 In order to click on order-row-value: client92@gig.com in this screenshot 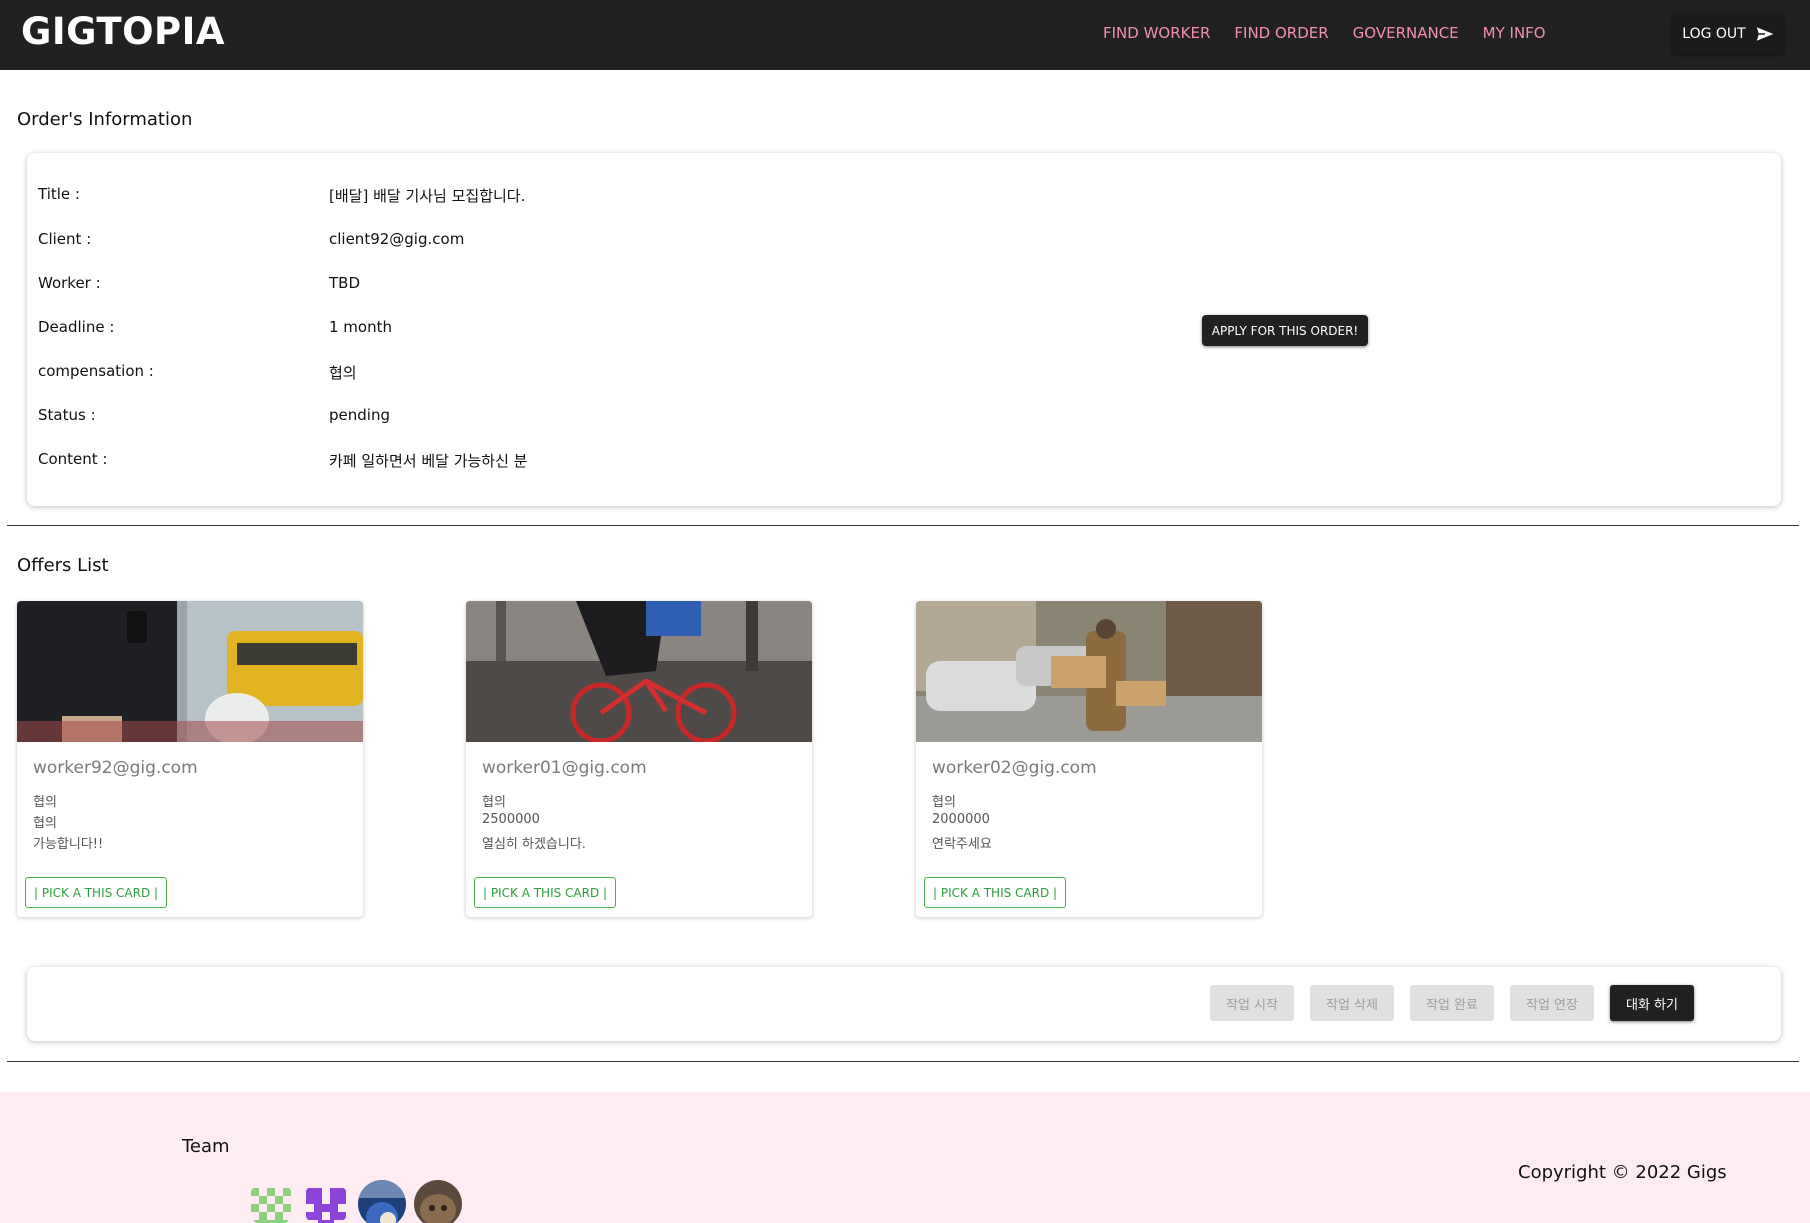, I will do `click(397, 239)`.